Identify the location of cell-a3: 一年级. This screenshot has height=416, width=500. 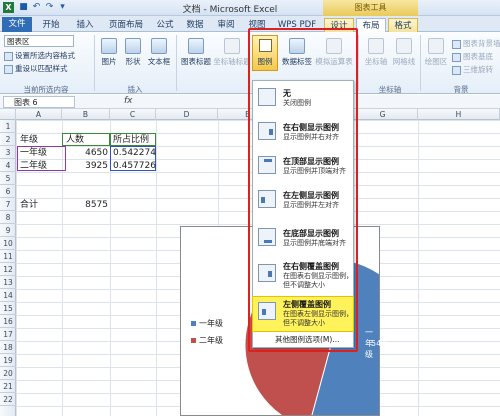
(33, 153).